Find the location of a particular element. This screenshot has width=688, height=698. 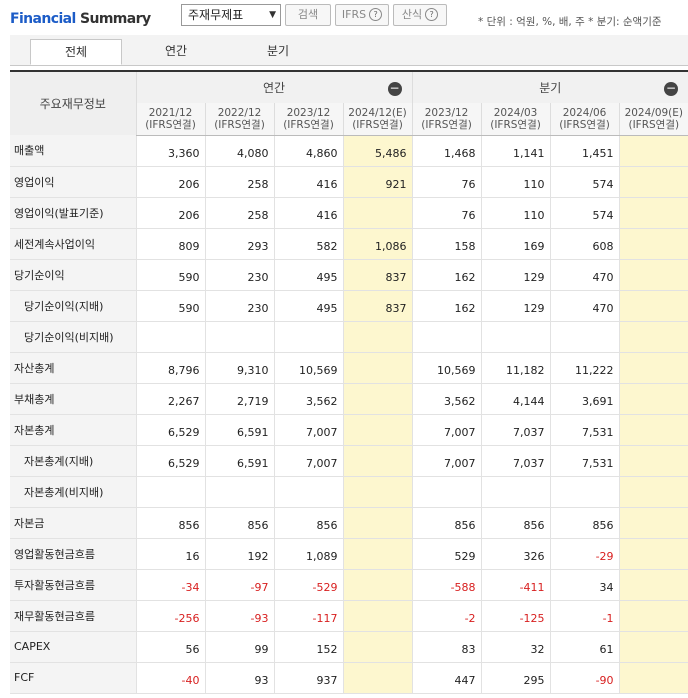

table-cell: 1,468 is located at coordinates (446, 151).